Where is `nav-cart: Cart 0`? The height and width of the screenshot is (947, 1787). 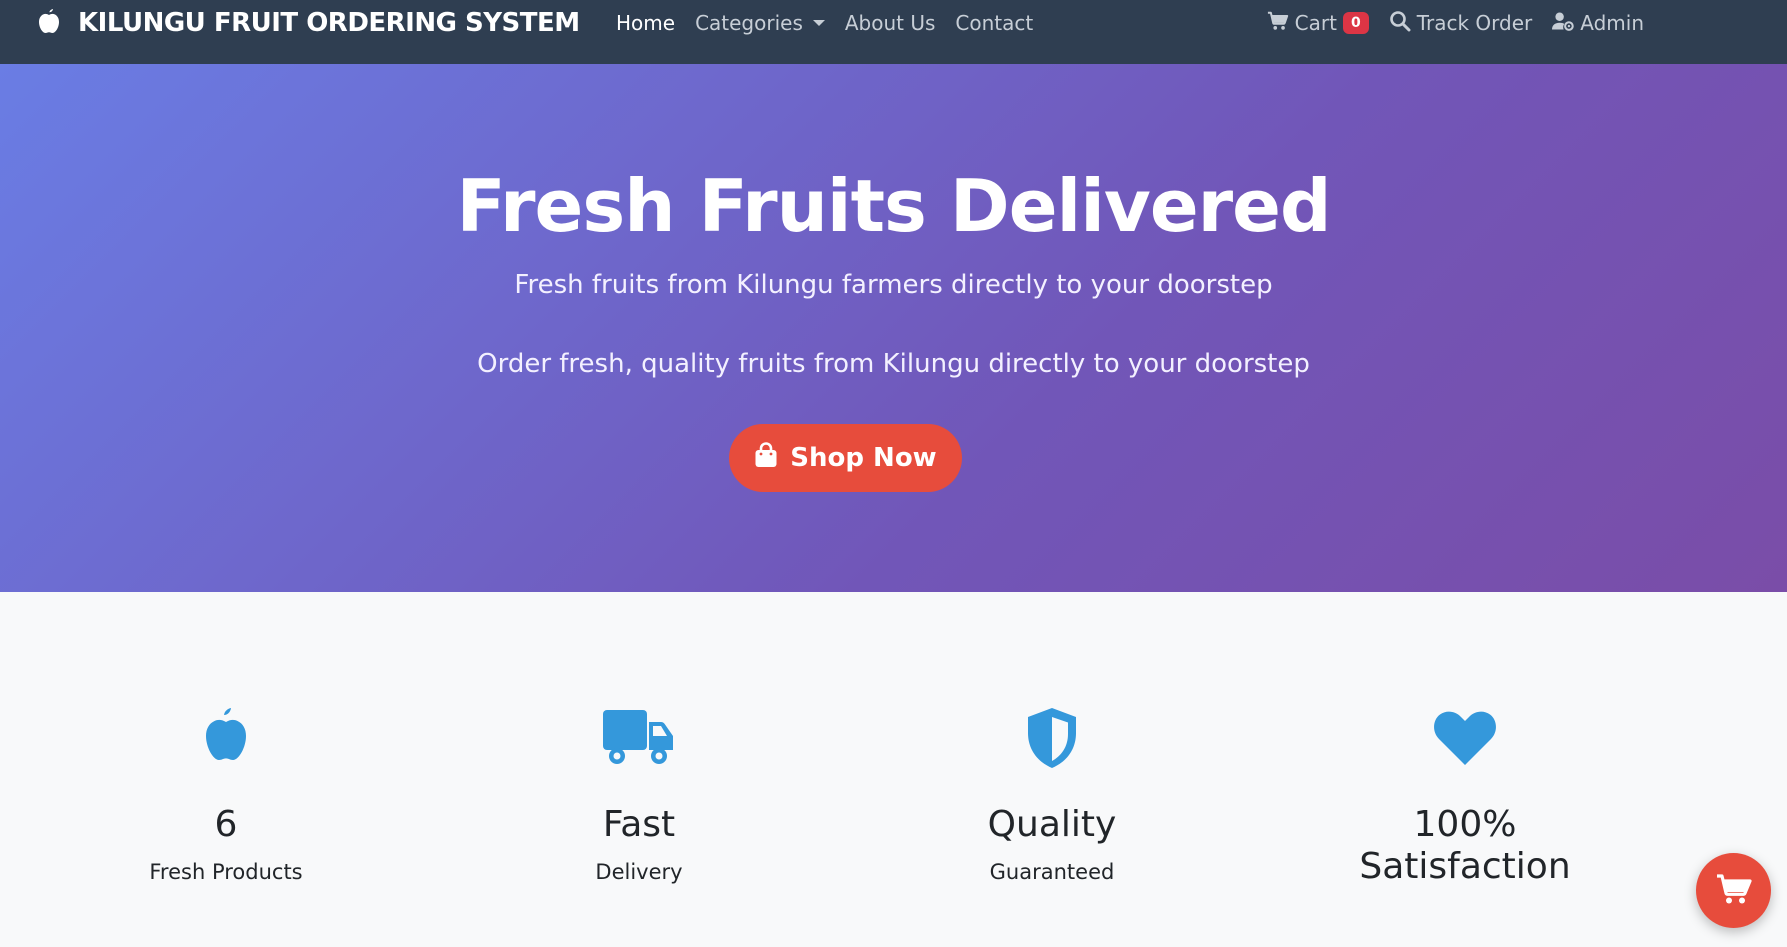
nav-cart: Cart 0 is located at coordinates (1318, 23).